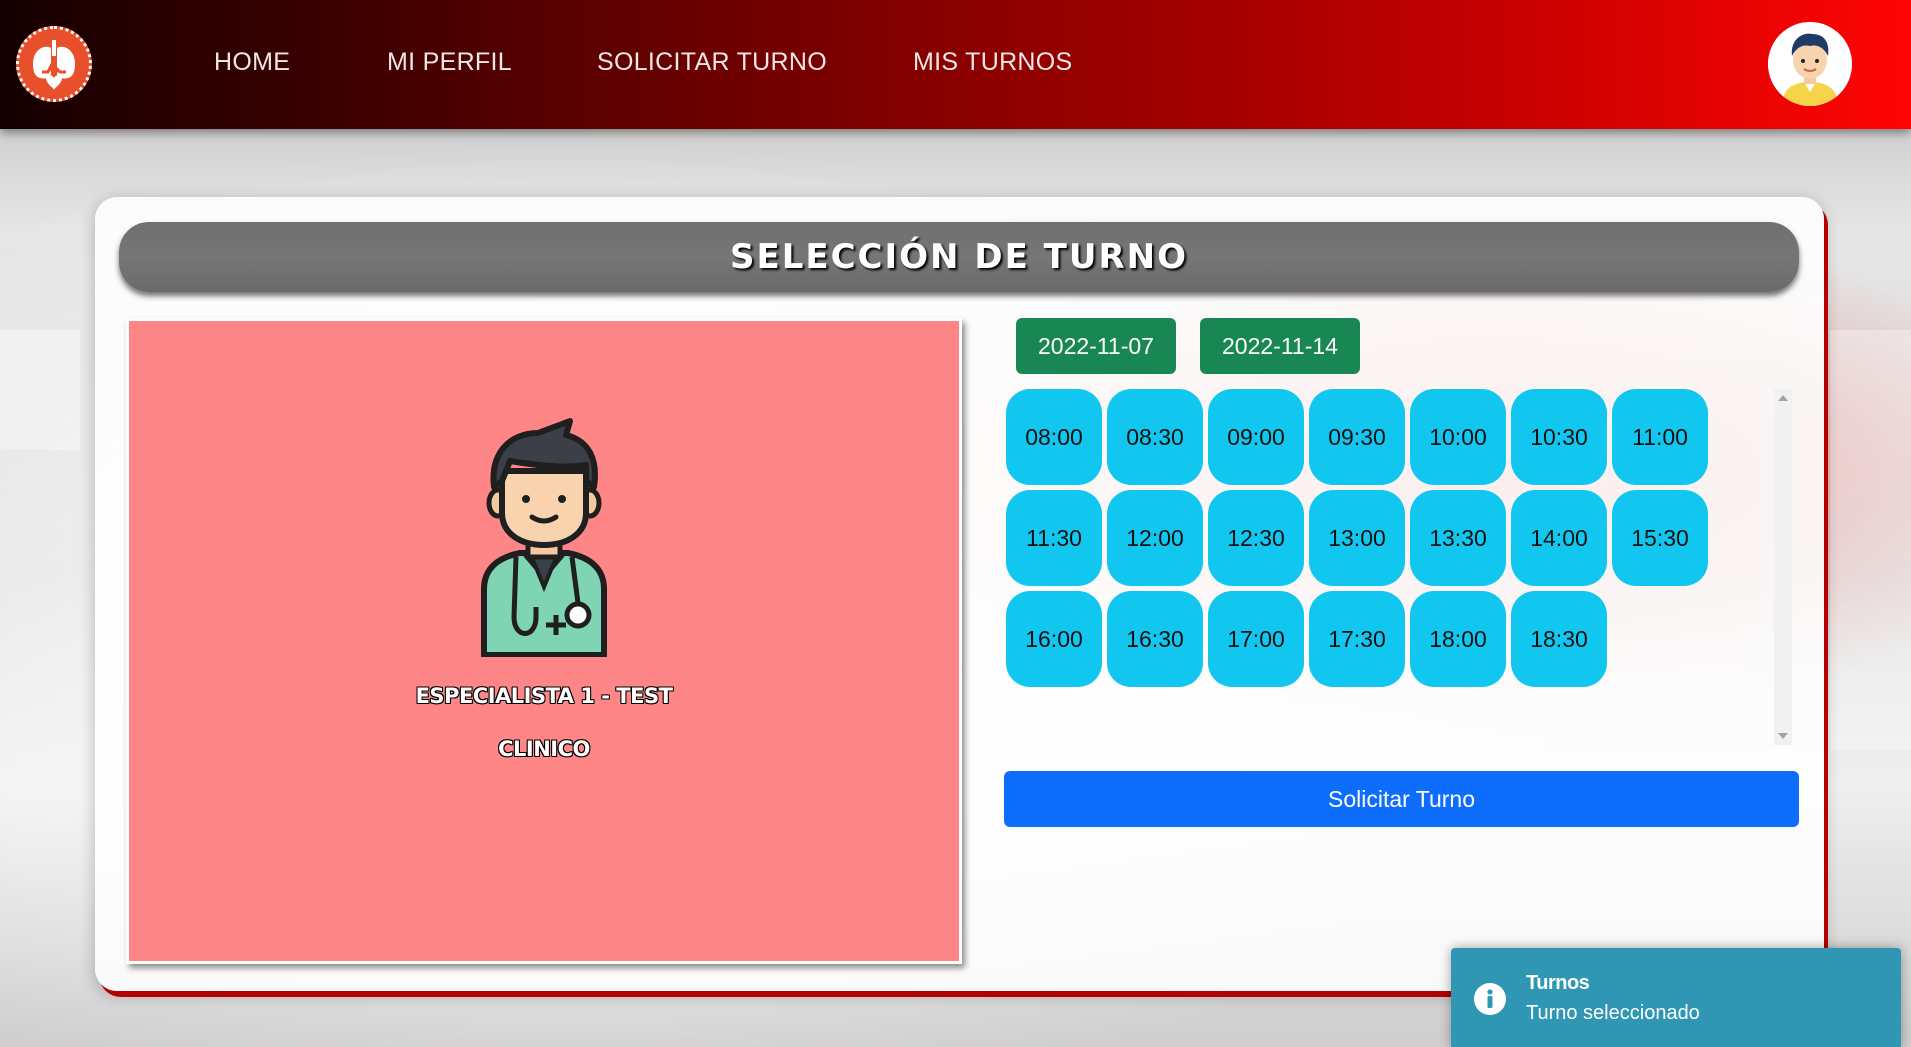  What do you see at coordinates (1256, 639) in the screenshot?
I see `time-slot-button: 17:00` at bounding box center [1256, 639].